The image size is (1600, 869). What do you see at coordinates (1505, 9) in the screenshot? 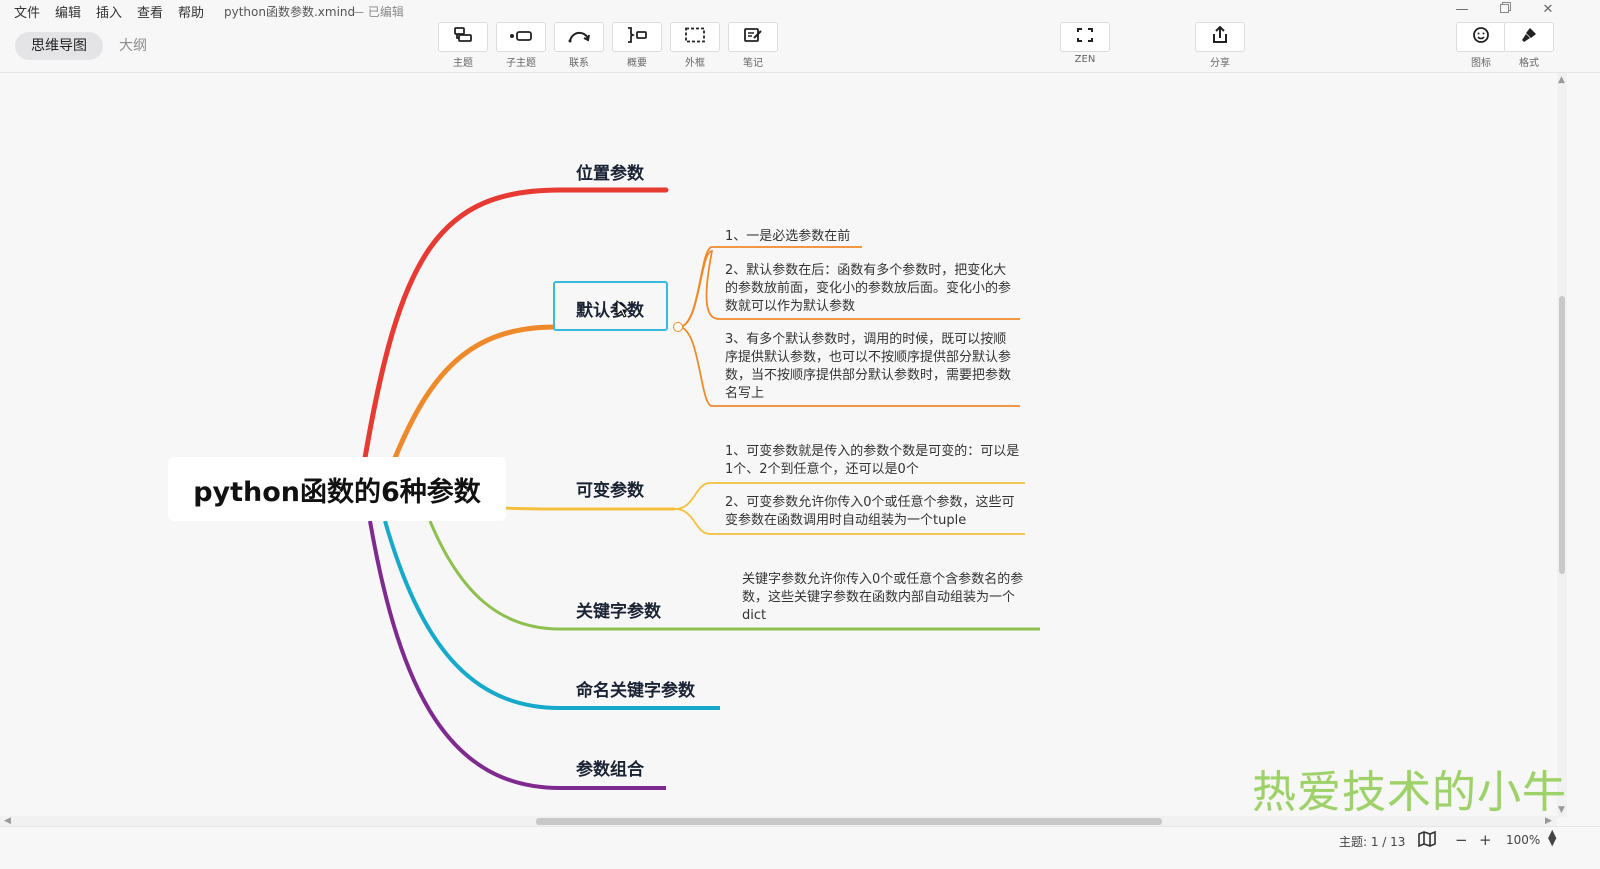
I see `restore-icon` at bounding box center [1505, 9].